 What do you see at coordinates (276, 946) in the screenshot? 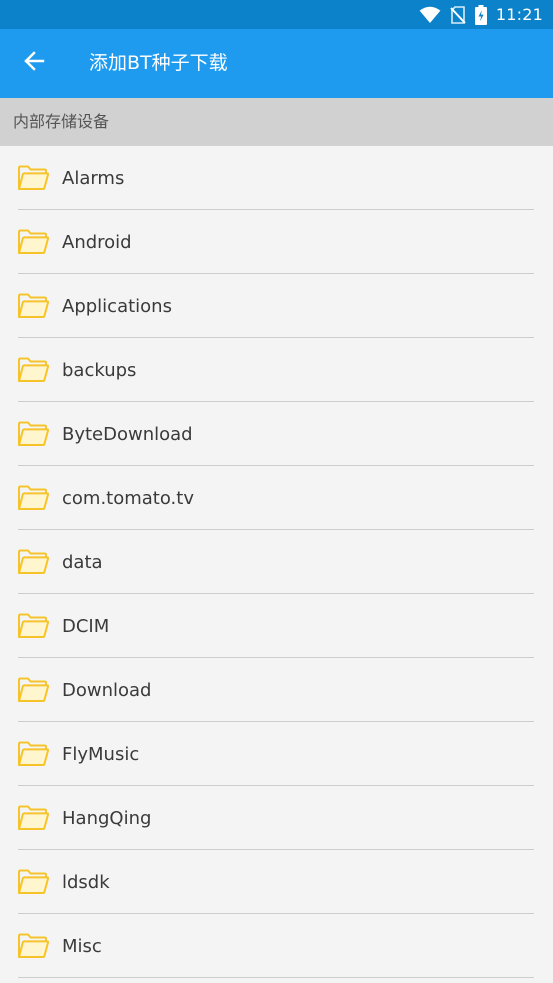
I see `folder-row: Misc` at bounding box center [276, 946].